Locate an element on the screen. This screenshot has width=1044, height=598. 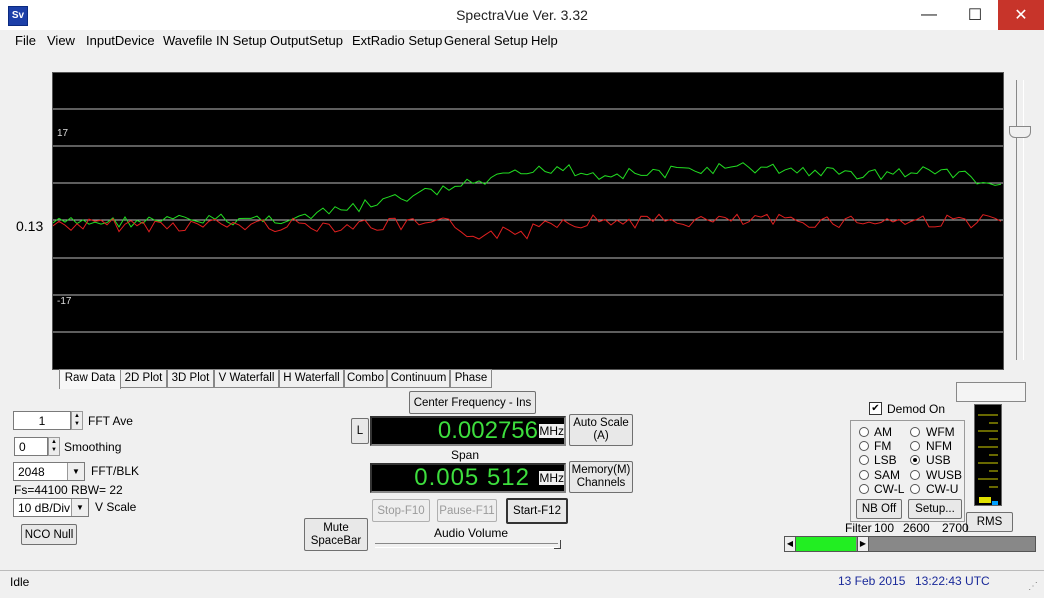
tab-3d-plot: 3D Plot is located at coordinates (190, 378).